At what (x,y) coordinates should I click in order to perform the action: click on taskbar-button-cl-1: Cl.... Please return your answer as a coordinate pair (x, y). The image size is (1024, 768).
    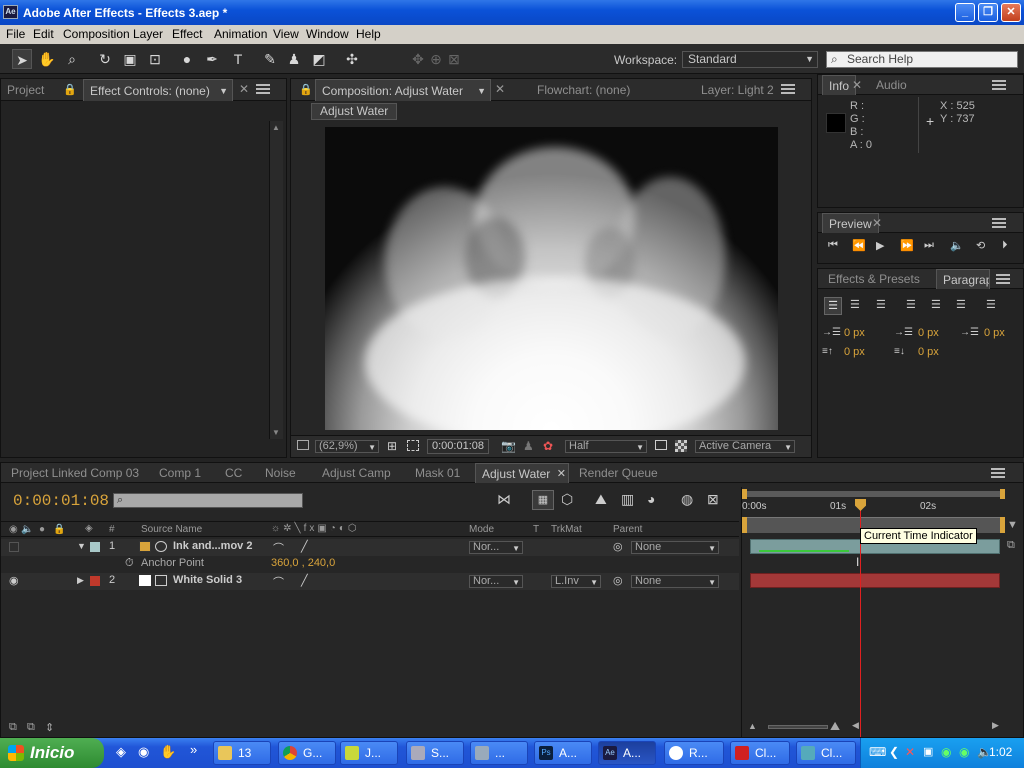
    Looking at the image, I should click on (760, 753).